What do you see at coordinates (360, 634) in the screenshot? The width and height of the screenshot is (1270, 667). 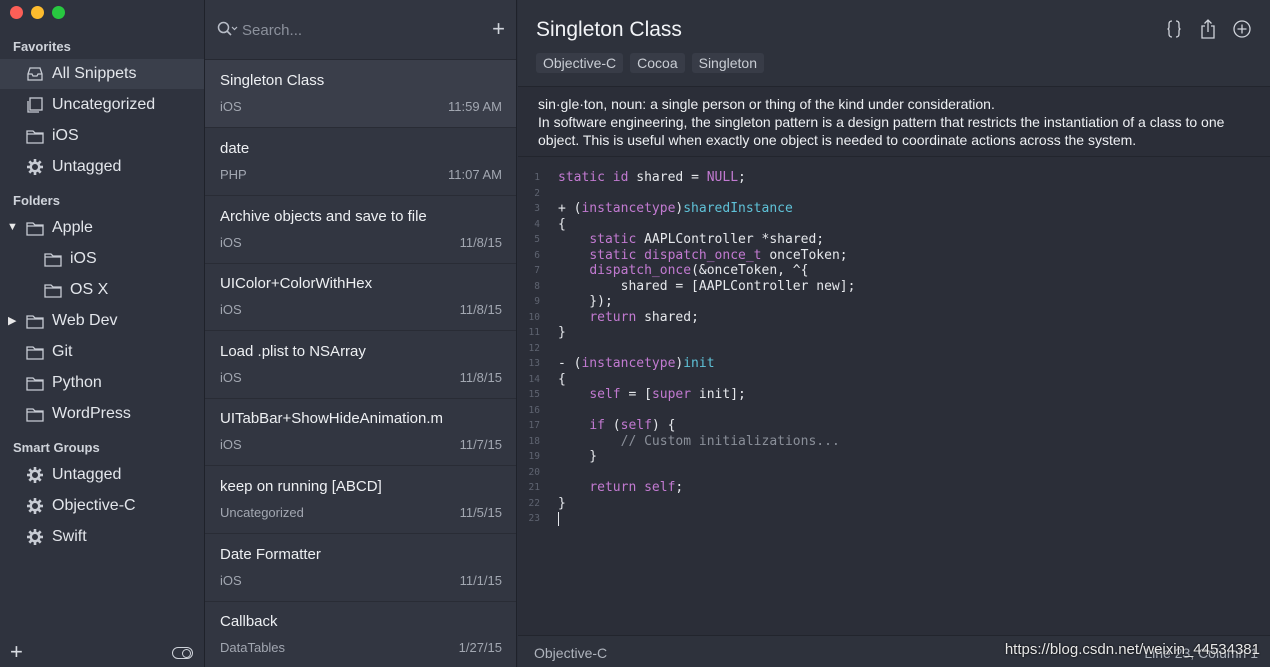 I see `snippet-list-item: Callback DataTables 1/27/15` at bounding box center [360, 634].